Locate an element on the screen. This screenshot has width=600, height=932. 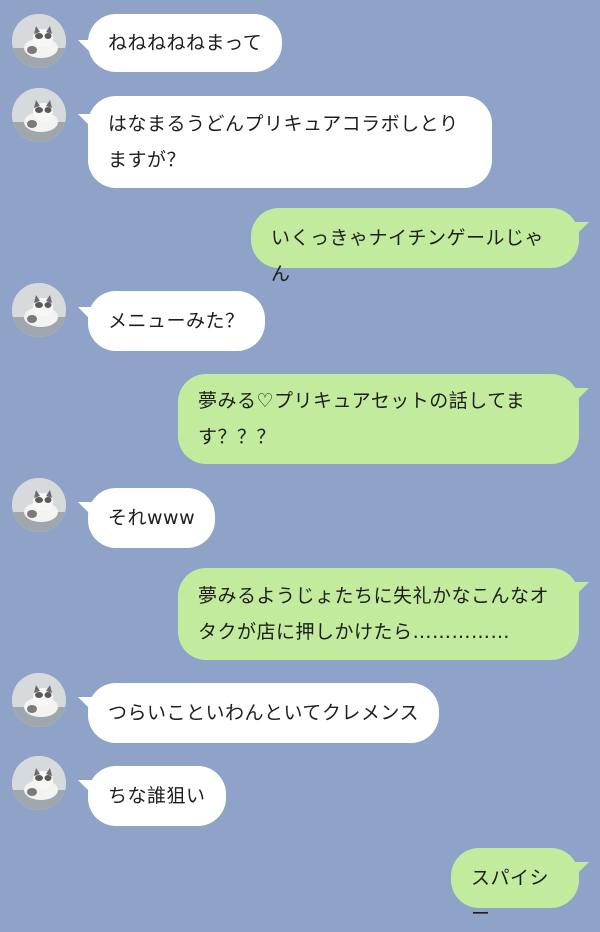
message-text-line: つらいこといわんといてクレメンス is located at coordinates (264, 713).